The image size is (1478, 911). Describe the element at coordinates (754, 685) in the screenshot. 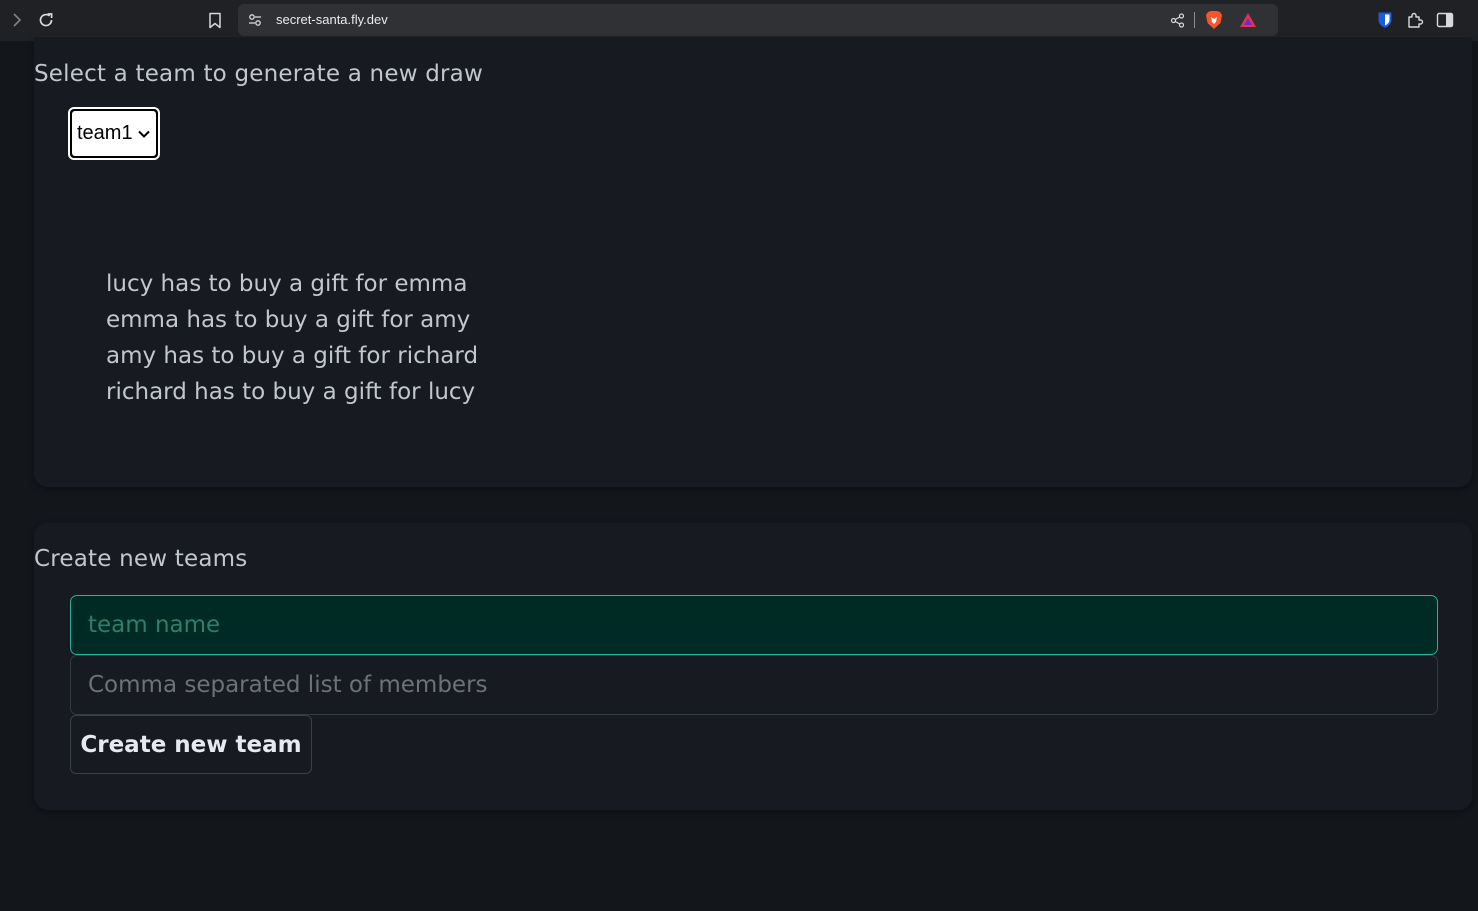

I see `members-input` at that location.